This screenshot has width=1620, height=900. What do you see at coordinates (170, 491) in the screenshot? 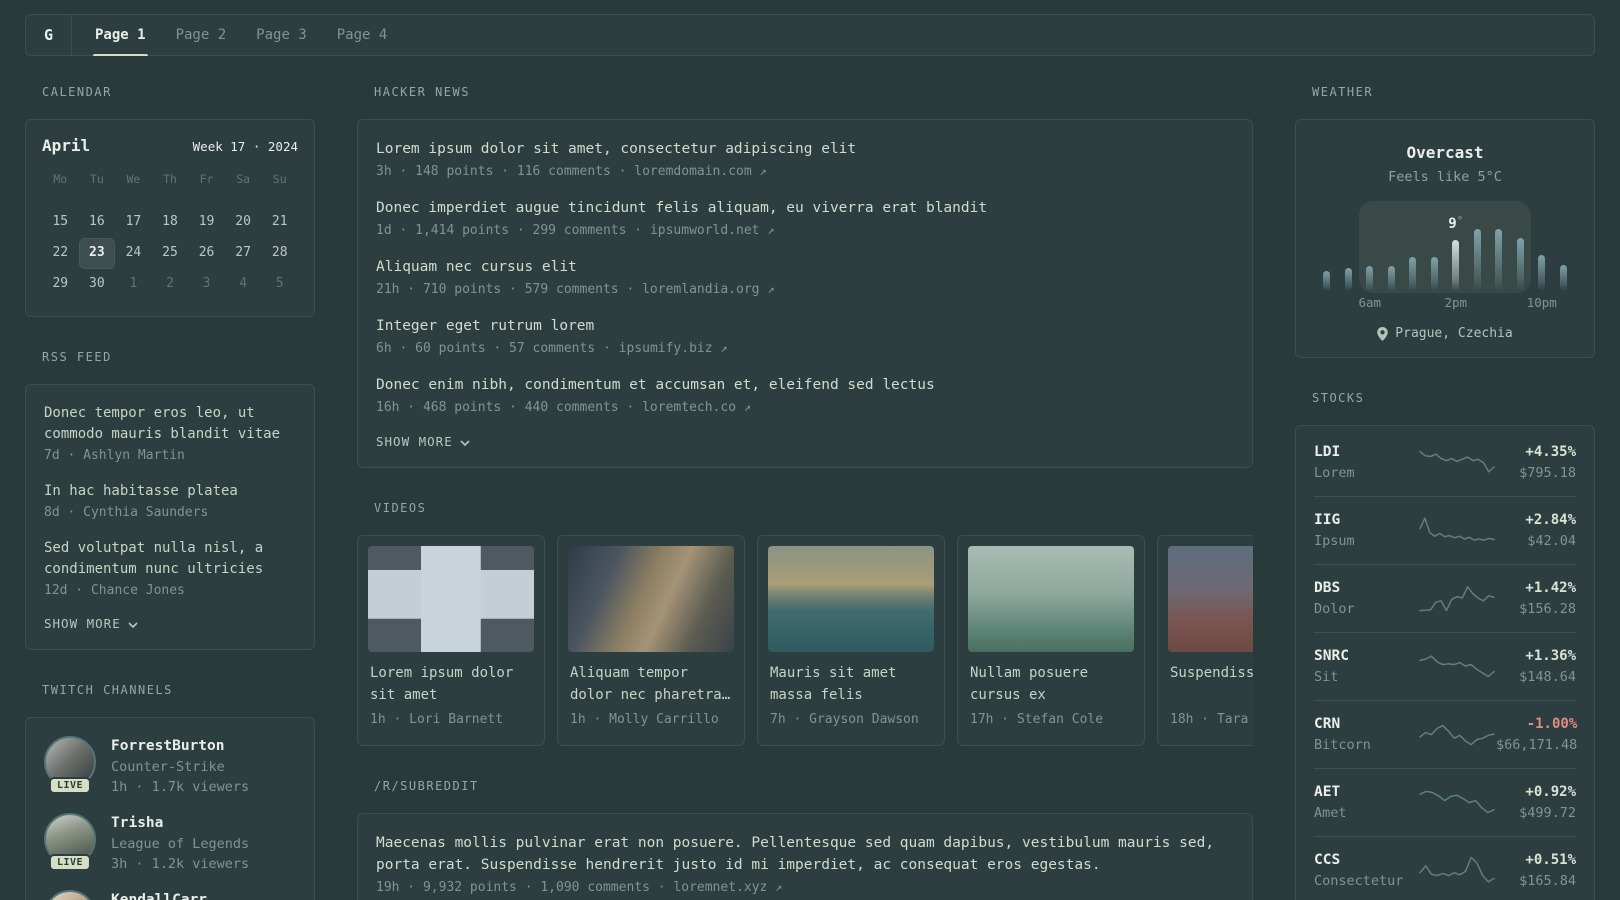
I see `rss-item-title: In hac habitasse platea` at bounding box center [170, 491].